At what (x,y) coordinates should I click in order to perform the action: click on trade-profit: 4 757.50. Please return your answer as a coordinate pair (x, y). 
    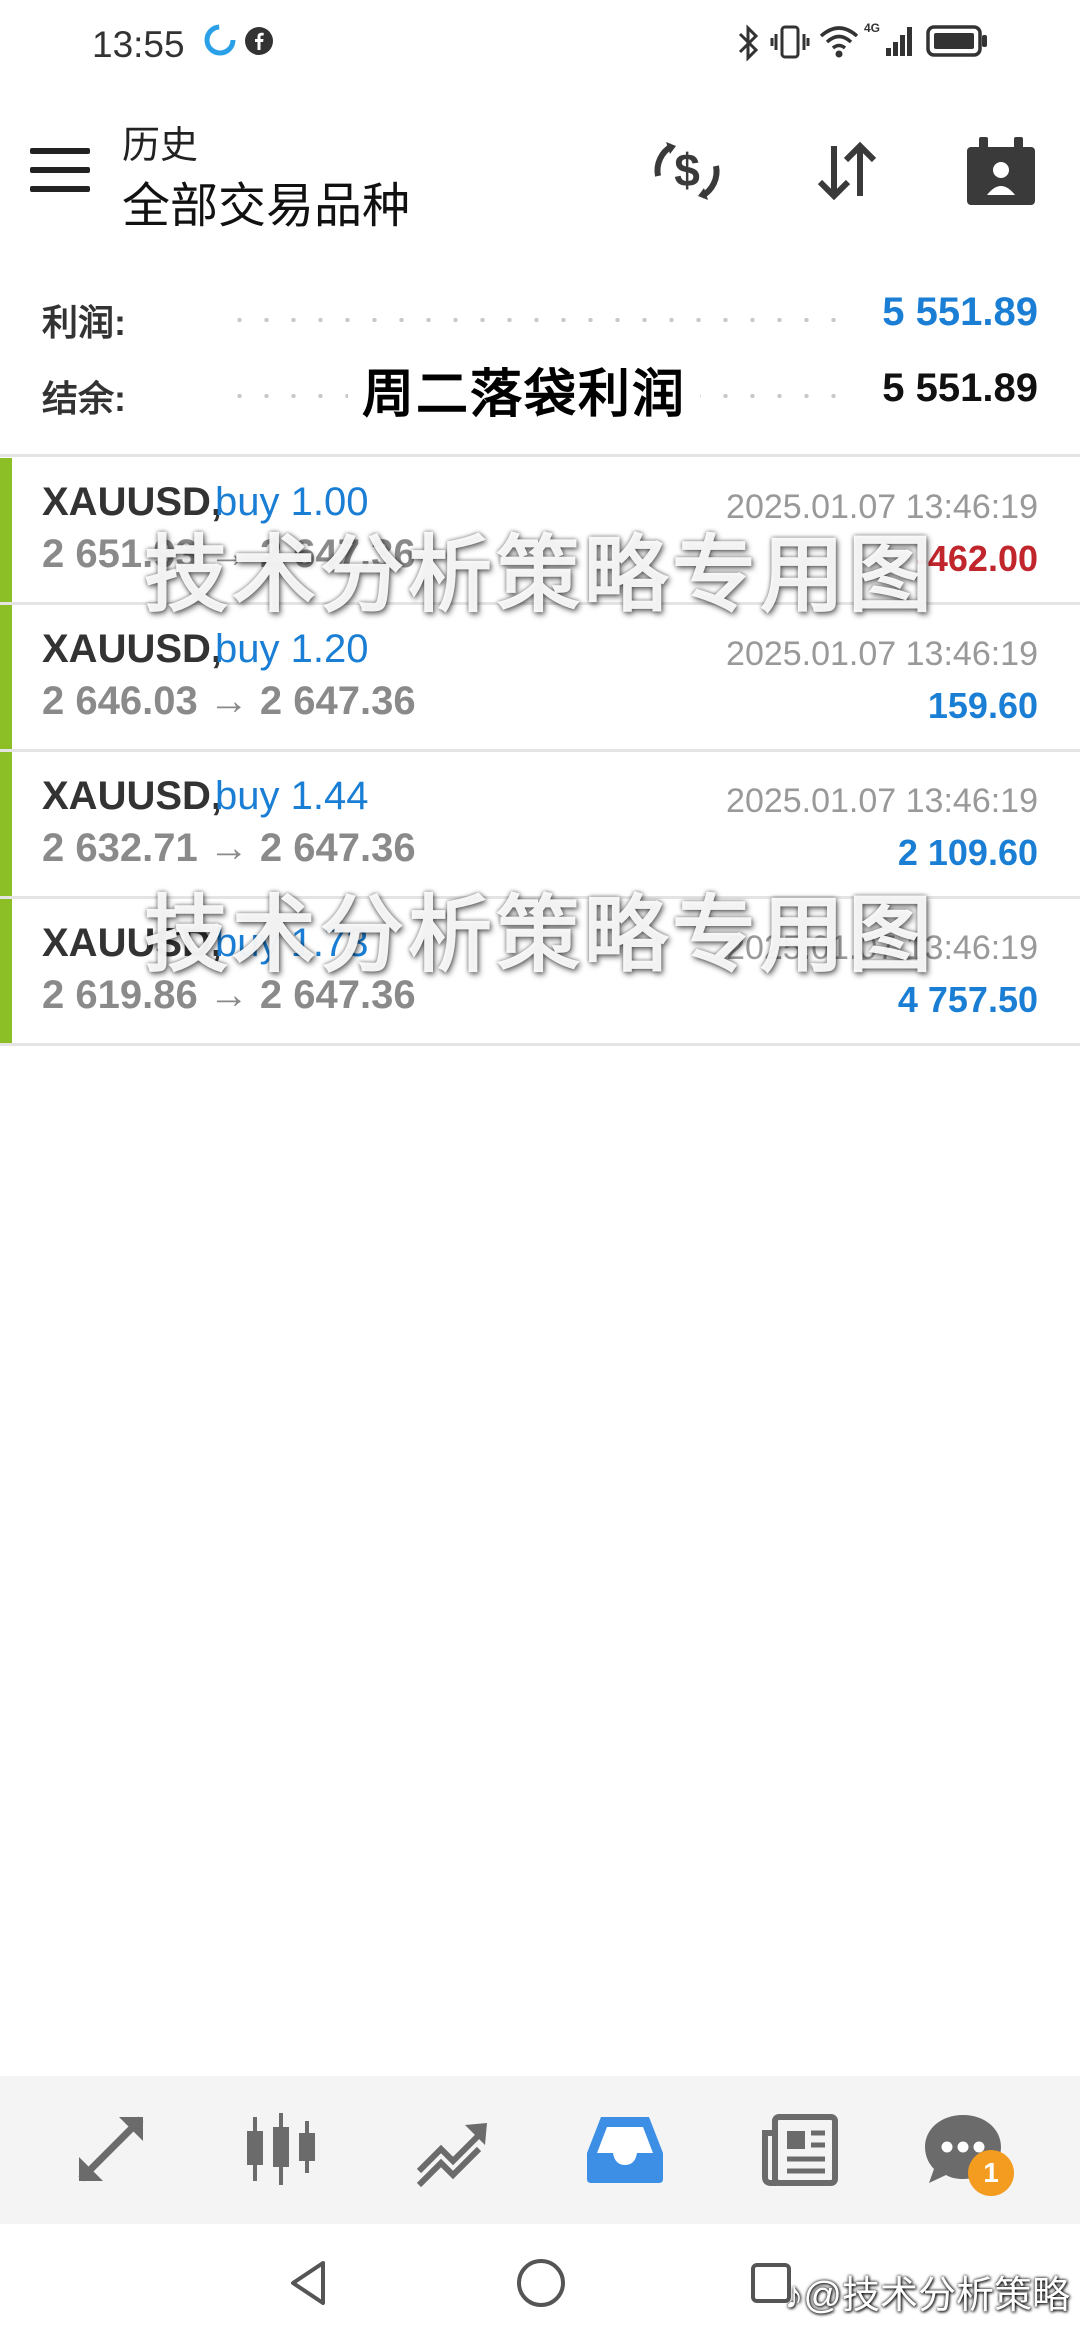
    Looking at the image, I should click on (967, 999).